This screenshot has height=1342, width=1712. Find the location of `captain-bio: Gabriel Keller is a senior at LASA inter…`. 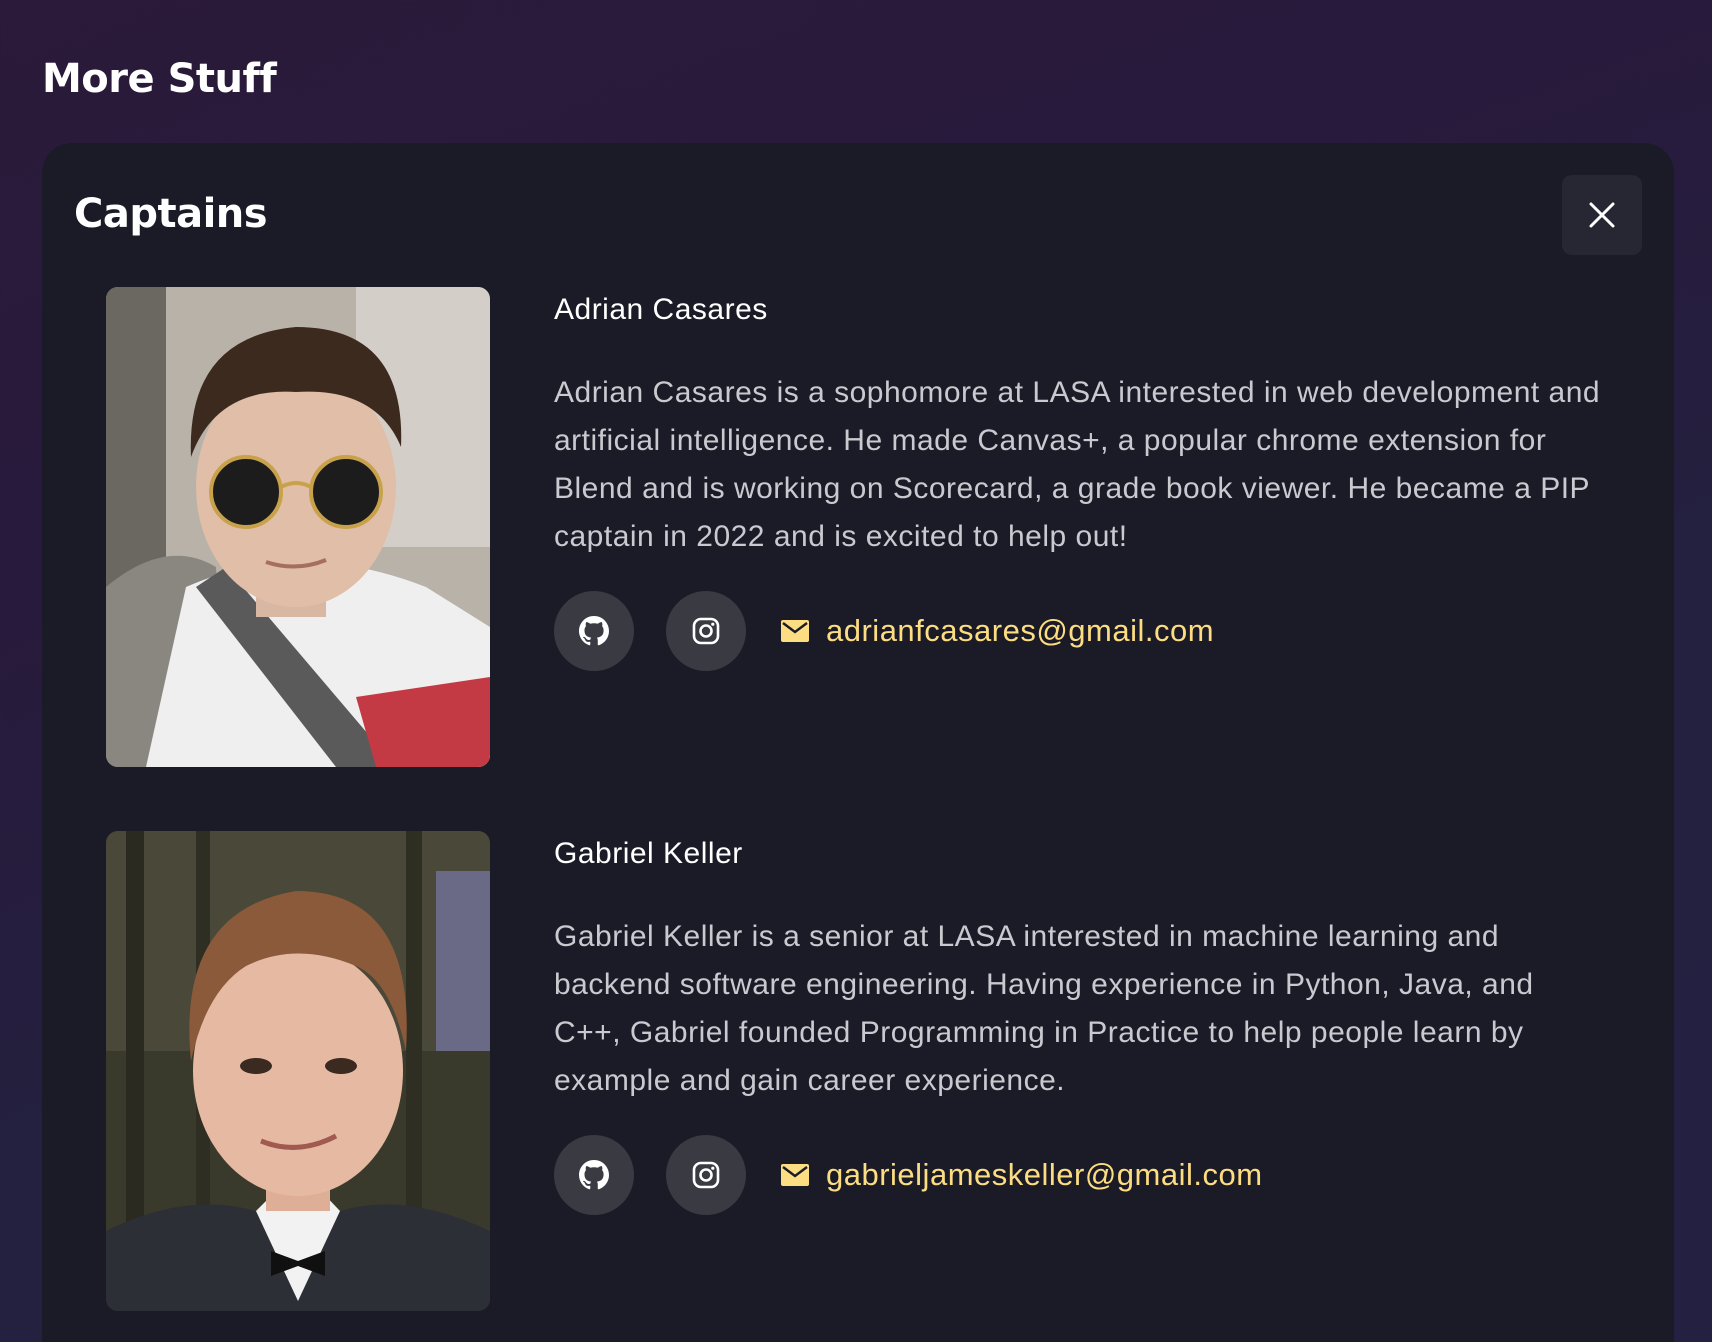

captain-bio: Gabriel Keller is a senior at LASA inter… is located at coordinates (1044, 1008).